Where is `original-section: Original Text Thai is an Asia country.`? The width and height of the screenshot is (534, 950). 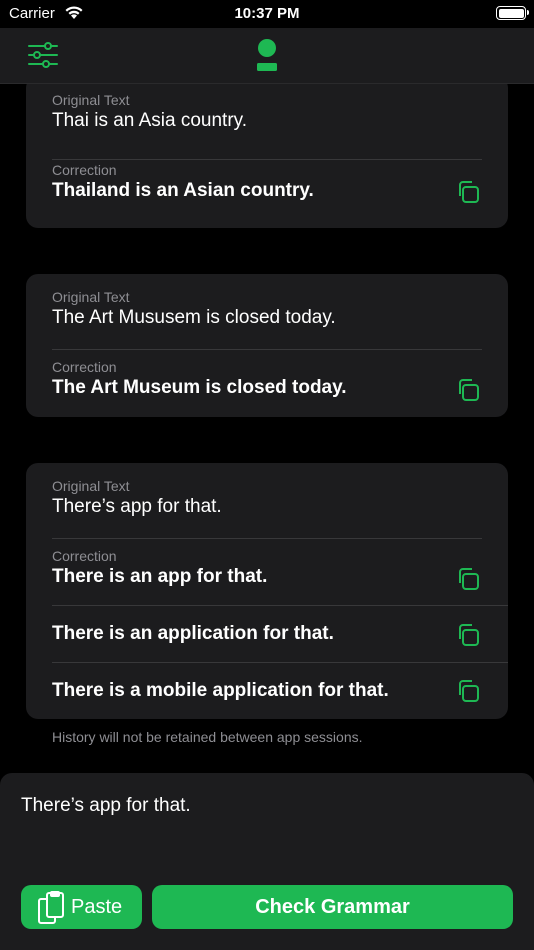
original-section: Original Text Thai is an Asia country. is located at coordinates (149, 112).